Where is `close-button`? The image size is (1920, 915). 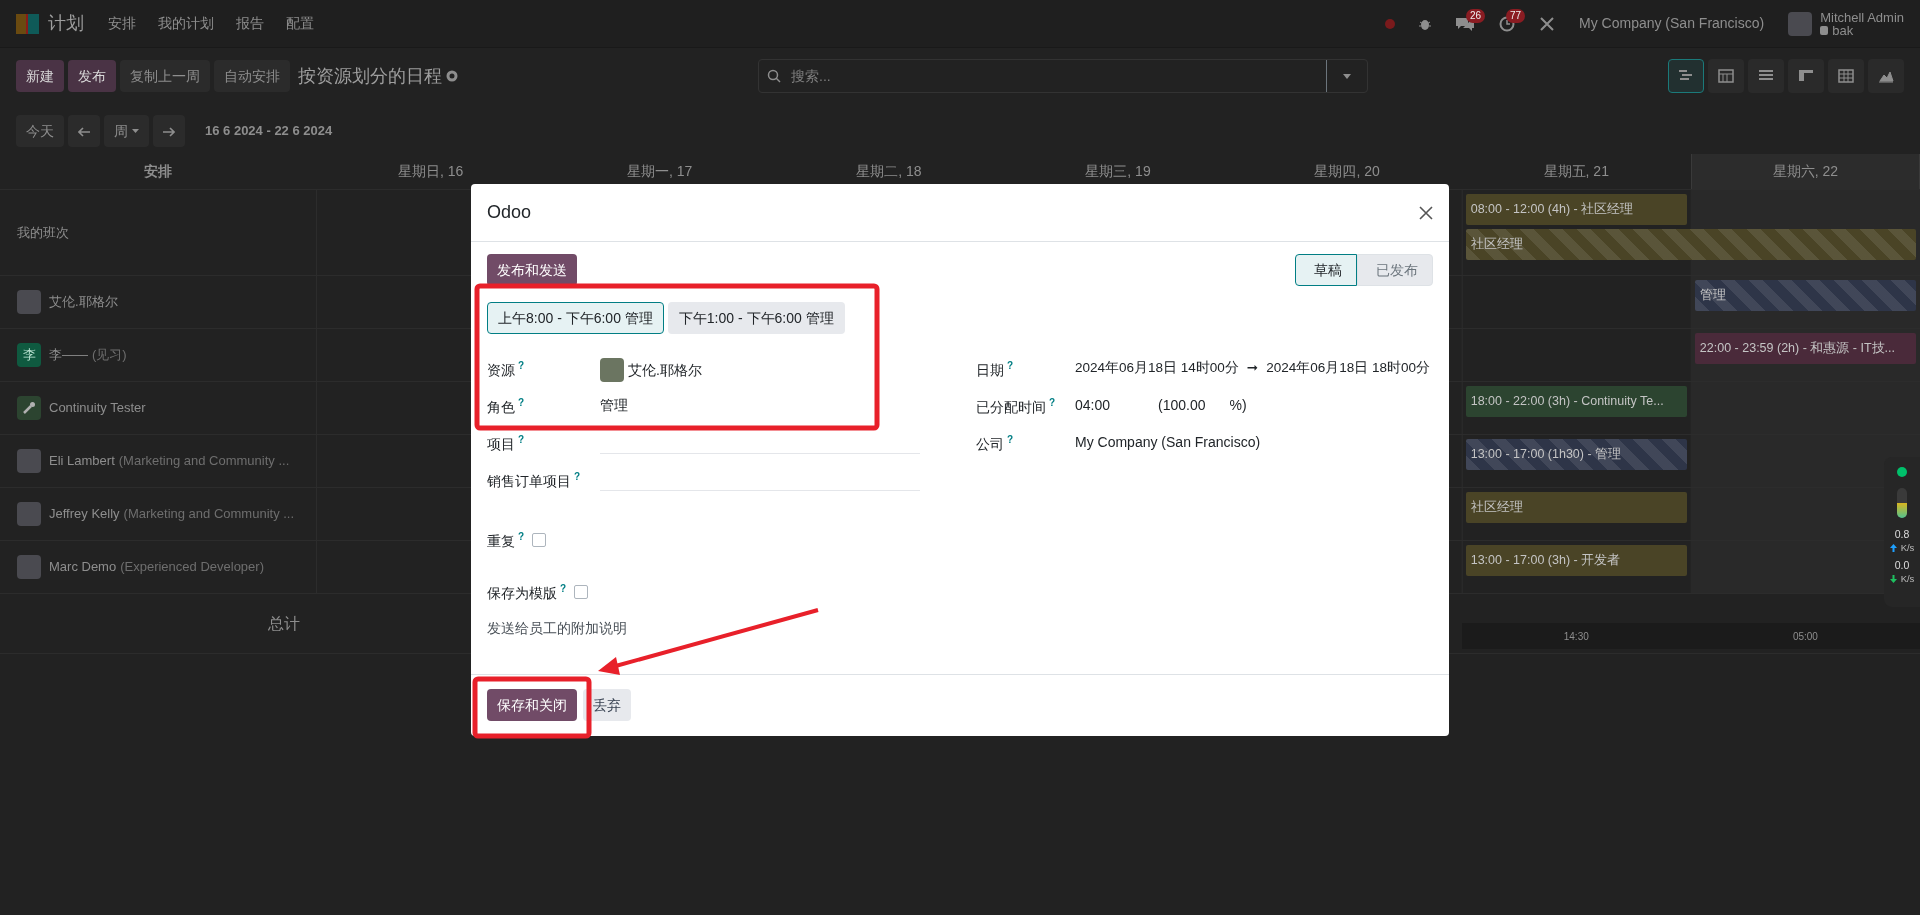 close-button is located at coordinates (1426, 212).